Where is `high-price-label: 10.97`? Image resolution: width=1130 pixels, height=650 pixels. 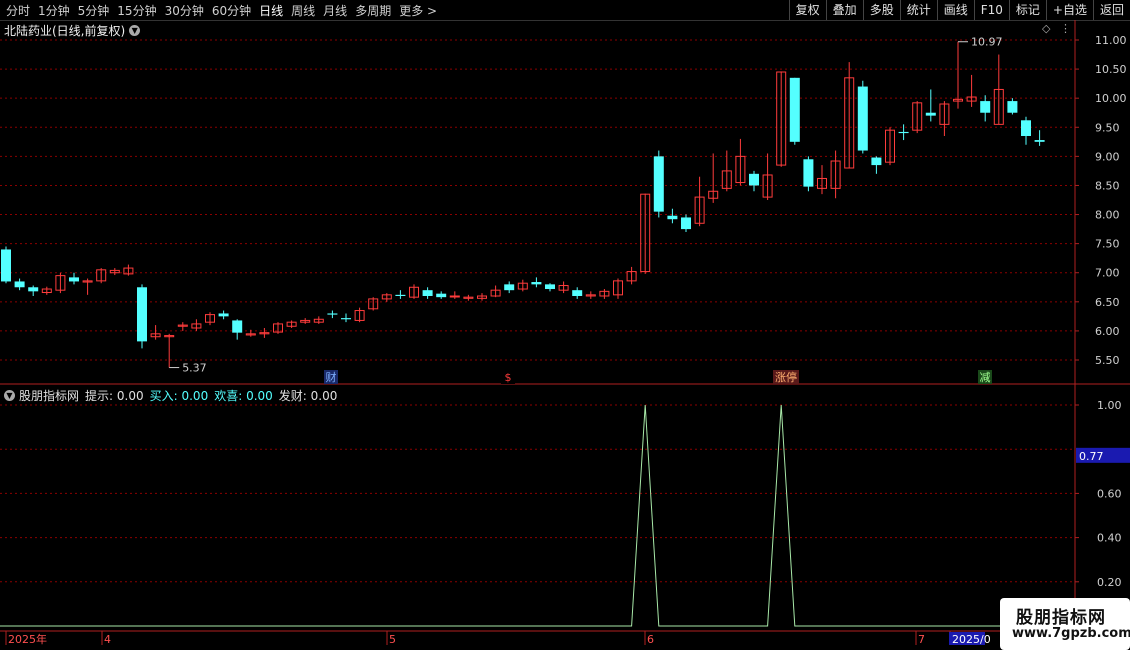 high-price-label: 10.97 is located at coordinates (987, 42).